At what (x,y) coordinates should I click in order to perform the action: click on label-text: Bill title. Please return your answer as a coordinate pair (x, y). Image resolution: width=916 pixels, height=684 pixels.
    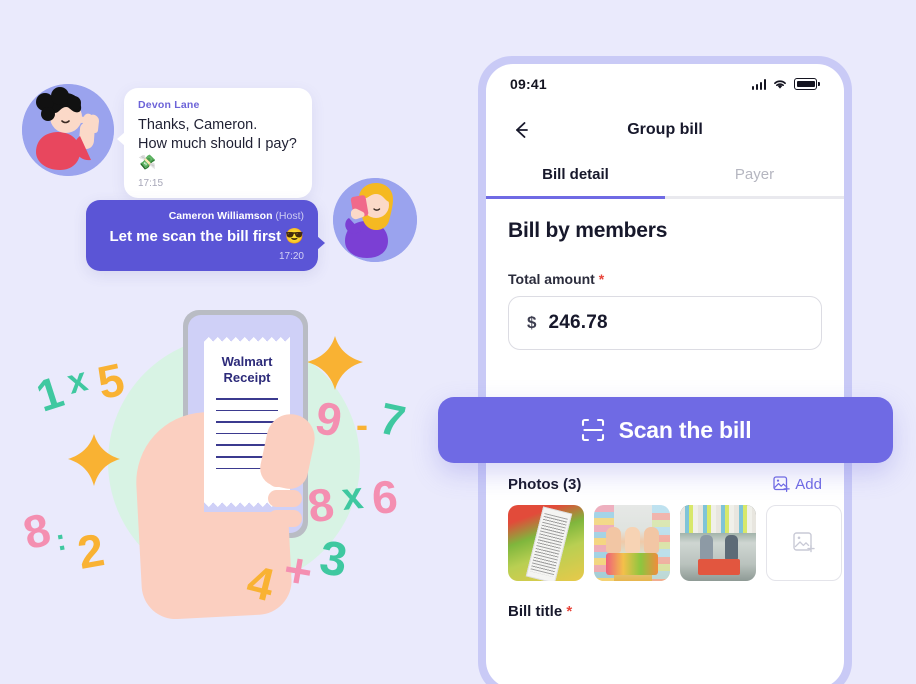
    Looking at the image, I should click on (535, 611).